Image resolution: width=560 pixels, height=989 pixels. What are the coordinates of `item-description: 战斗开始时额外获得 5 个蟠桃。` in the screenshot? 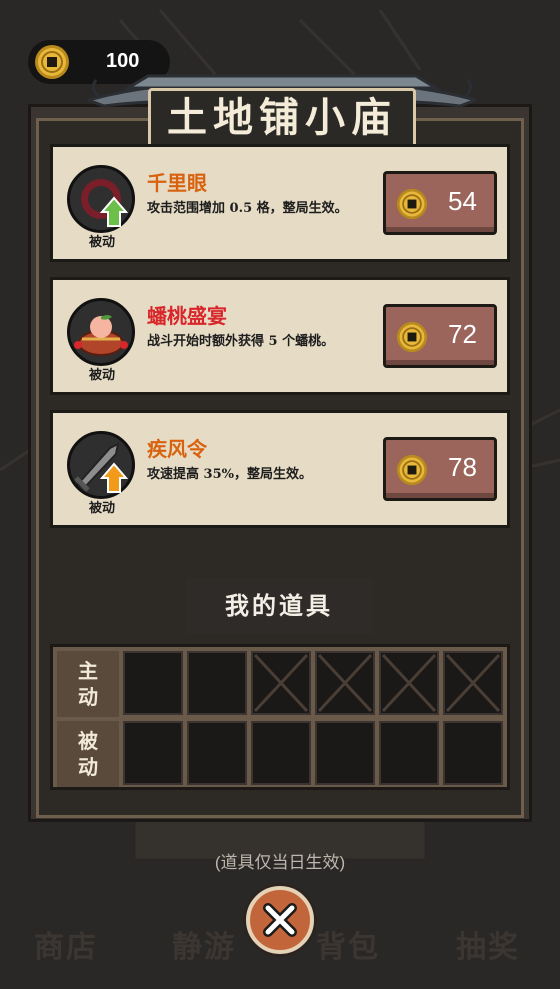 It's located at (241, 341).